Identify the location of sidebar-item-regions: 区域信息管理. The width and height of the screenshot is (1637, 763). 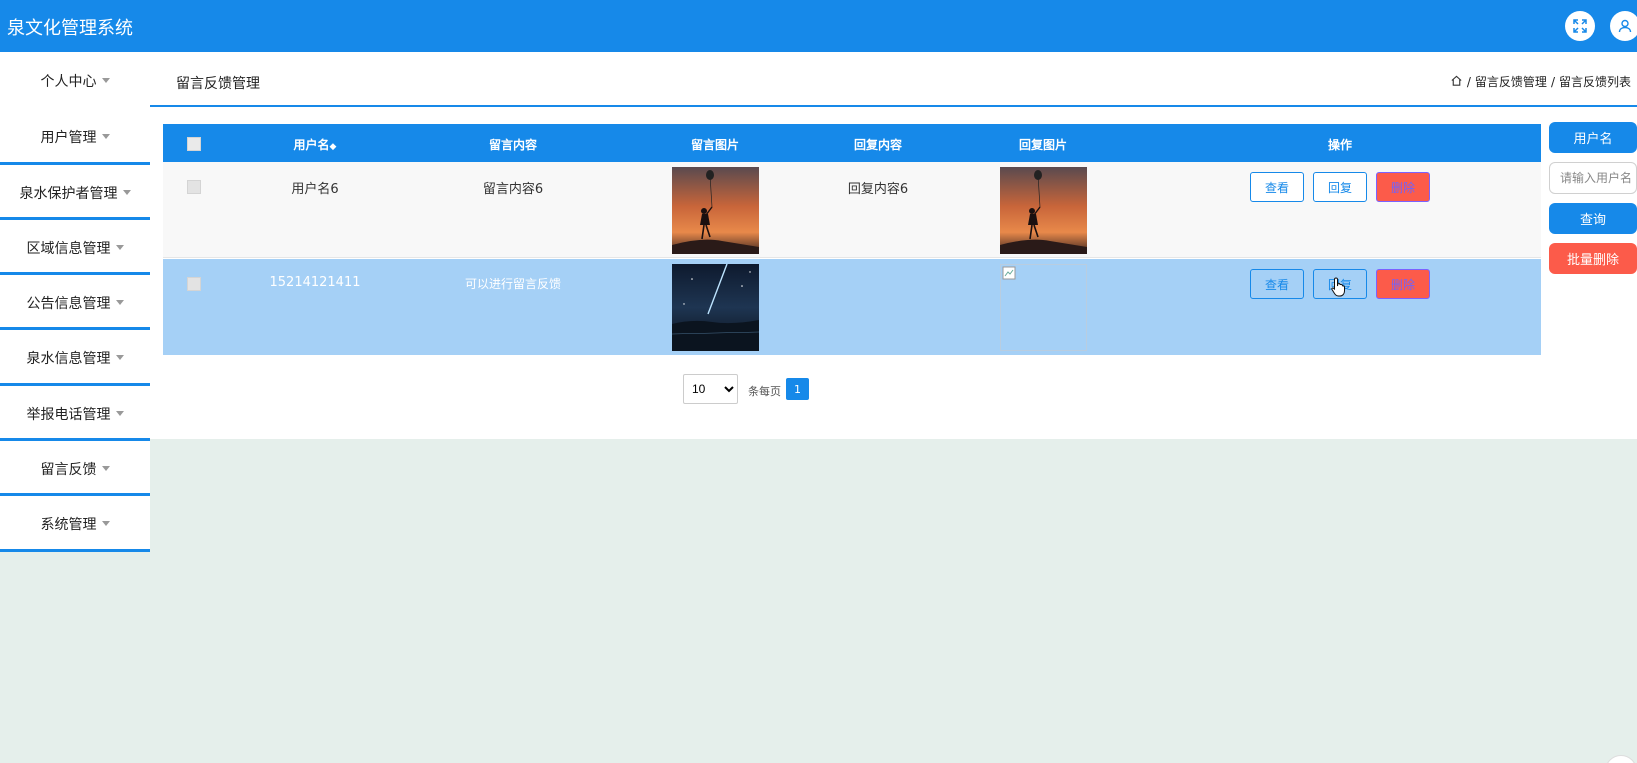
(75, 247).